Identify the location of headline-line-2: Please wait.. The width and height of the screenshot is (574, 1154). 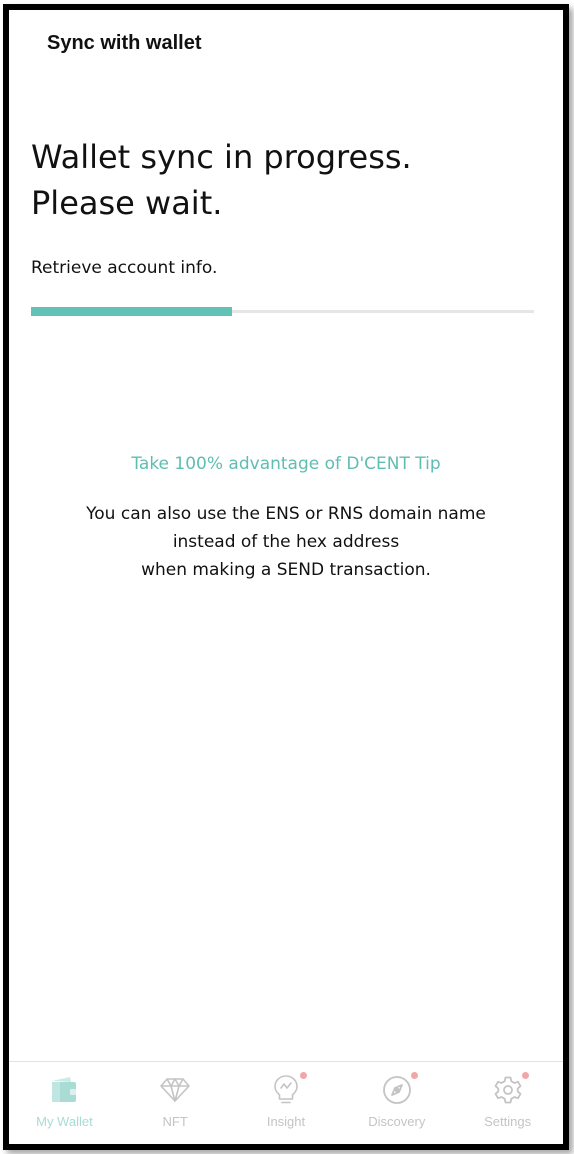
(127, 203).